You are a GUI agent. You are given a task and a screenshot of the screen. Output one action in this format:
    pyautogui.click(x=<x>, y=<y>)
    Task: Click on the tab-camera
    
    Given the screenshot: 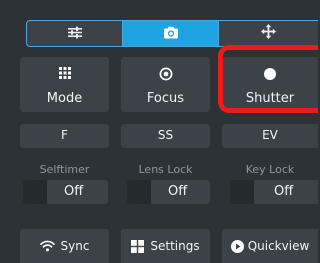 What is the action you would take?
    pyautogui.click(x=171, y=33)
    